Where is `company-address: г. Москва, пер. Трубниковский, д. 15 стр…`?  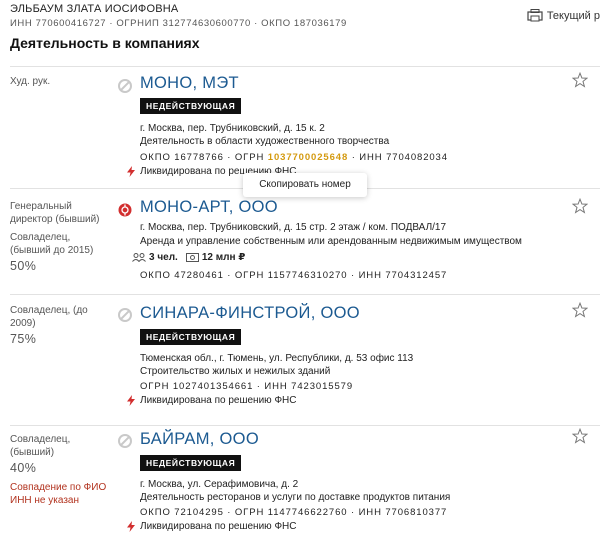
company-address: г. Москва, пер. Трубниковский, д. 15 стр… is located at coordinates (293, 227).